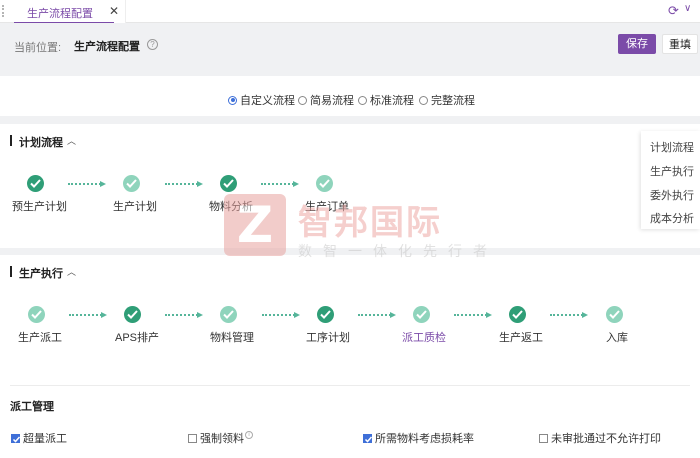 The height and width of the screenshot is (458, 700). What do you see at coordinates (672, 147) in the screenshot?
I see `side-nav-item-plan: 计划流程` at bounding box center [672, 147].